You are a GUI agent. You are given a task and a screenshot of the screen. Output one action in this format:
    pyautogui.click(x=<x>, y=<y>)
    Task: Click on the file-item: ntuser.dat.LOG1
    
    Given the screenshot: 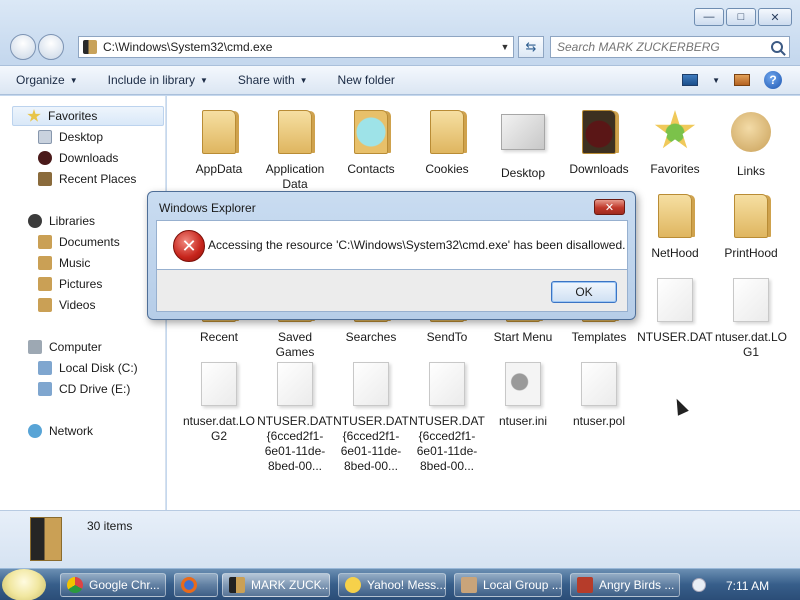 What is the action you would take?
    pyautogui.click(x=751, y=318)
    